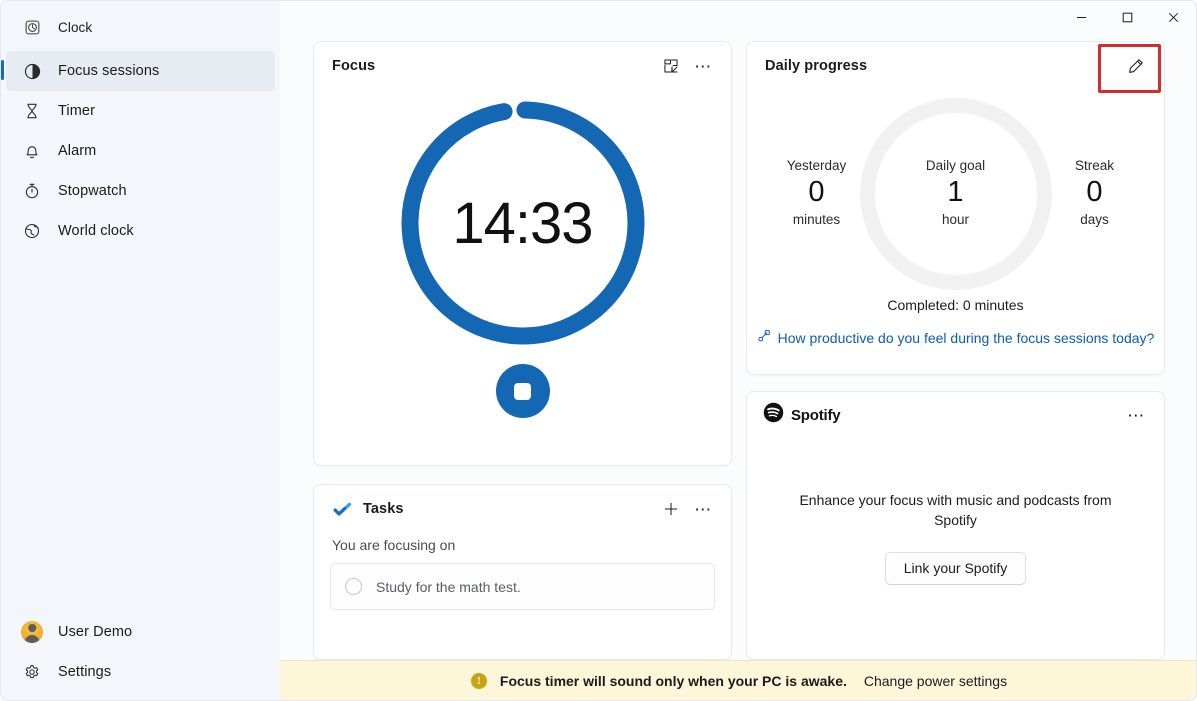 The height and width of the screenshot is (701, 1197). Describe the element at coordinates (96, 231) in the screenshot. I see `sidebar-item-label: World clock` at that location.